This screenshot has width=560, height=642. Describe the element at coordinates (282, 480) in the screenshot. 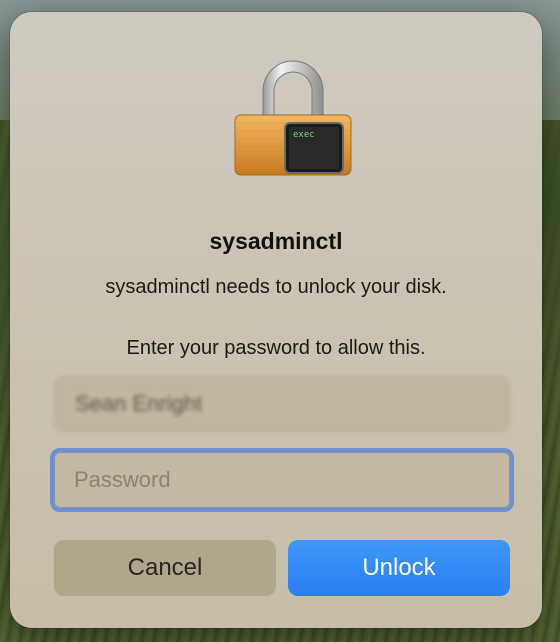

I see `password-field` at that location.